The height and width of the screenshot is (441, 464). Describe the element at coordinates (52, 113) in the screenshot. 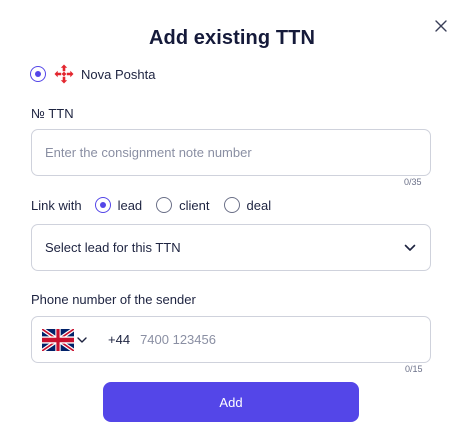

I see `ttn-label: № TTN` at that location.